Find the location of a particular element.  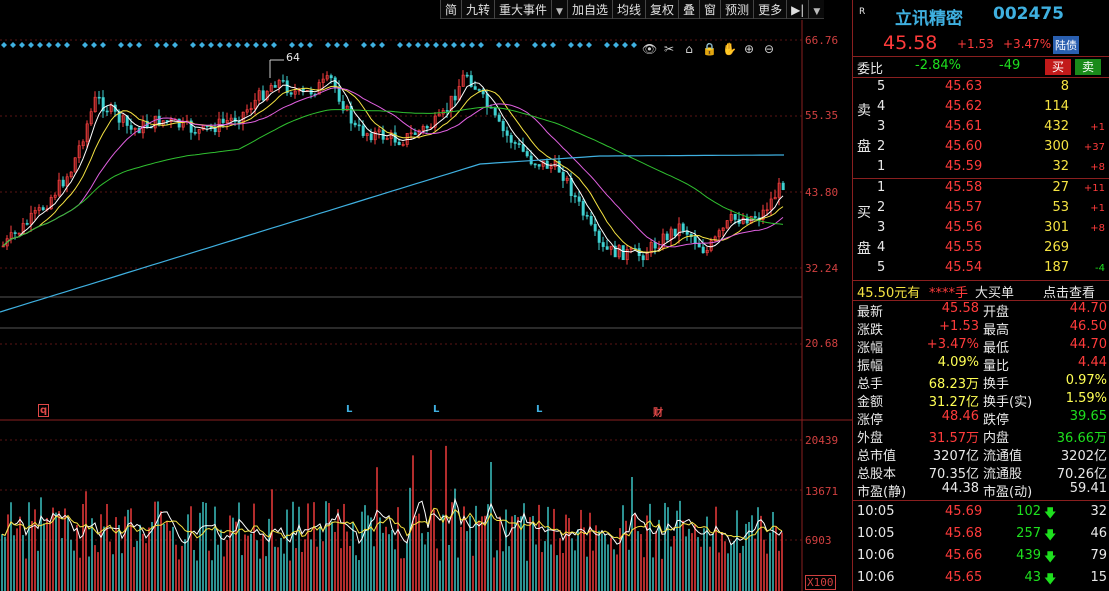

bid-change: +11 is located at coordinates (1094, 188).